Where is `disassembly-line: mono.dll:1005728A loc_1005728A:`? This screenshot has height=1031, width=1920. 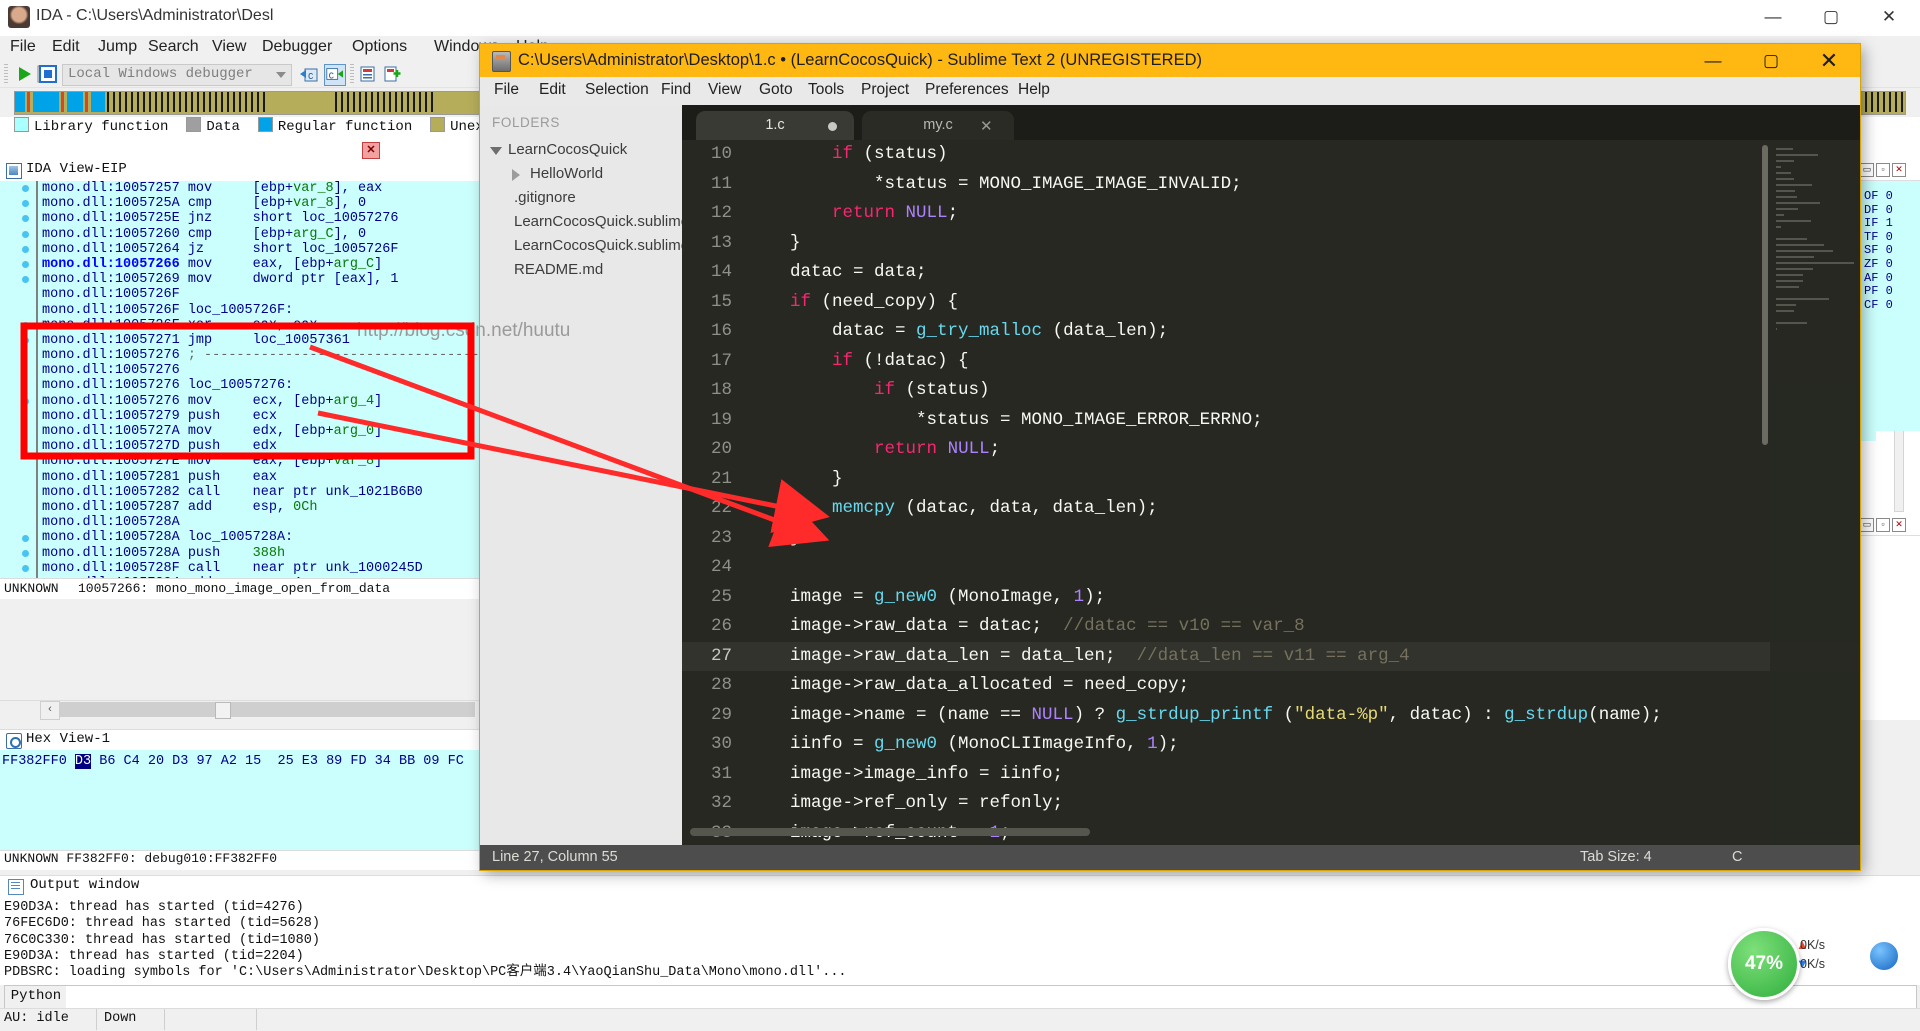 disassembly-line: mono.dll:1005728A loc_1005728A: is located at coordinates (258, 537).